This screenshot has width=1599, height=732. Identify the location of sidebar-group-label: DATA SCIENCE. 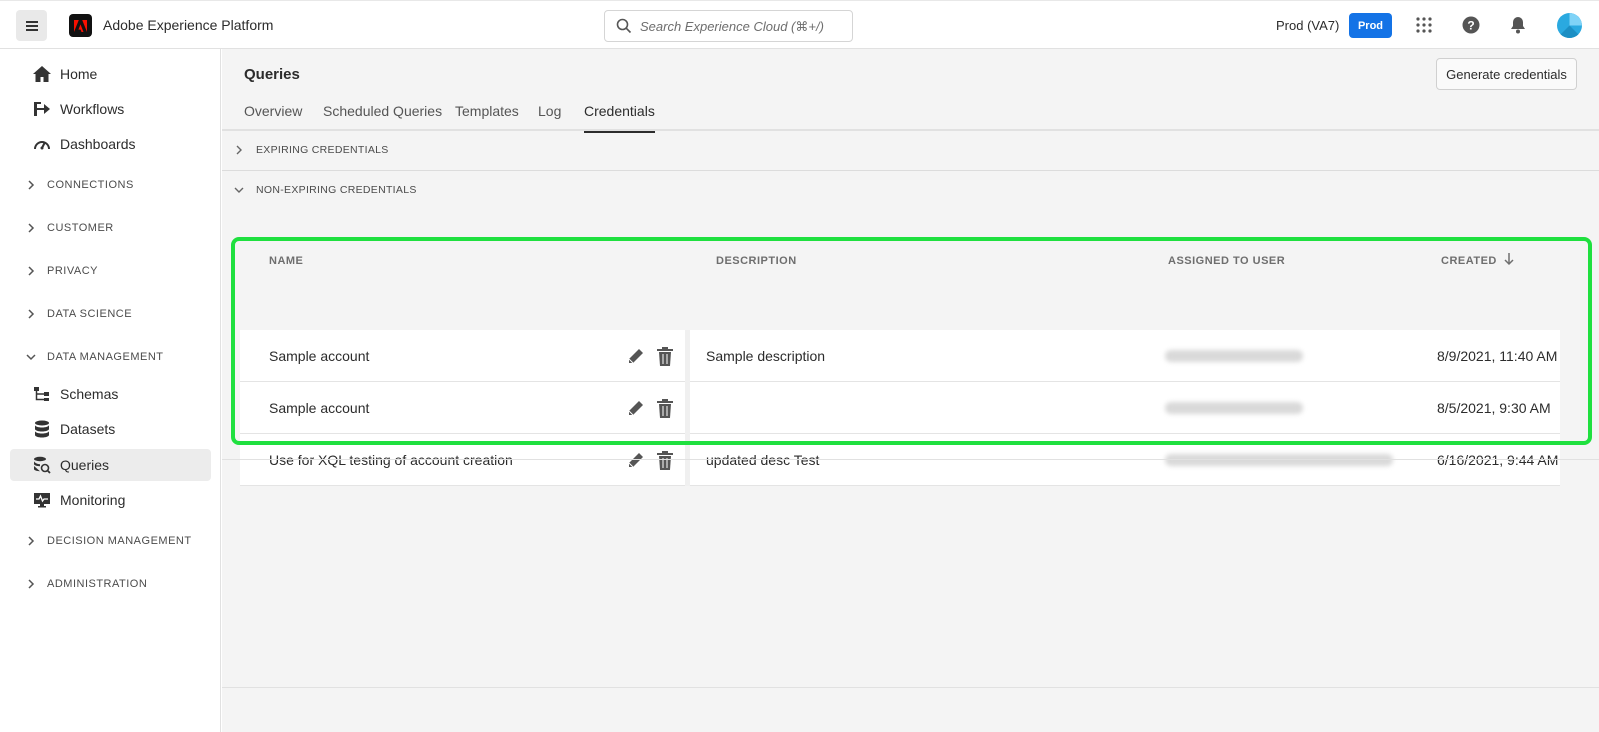
(90, 314).